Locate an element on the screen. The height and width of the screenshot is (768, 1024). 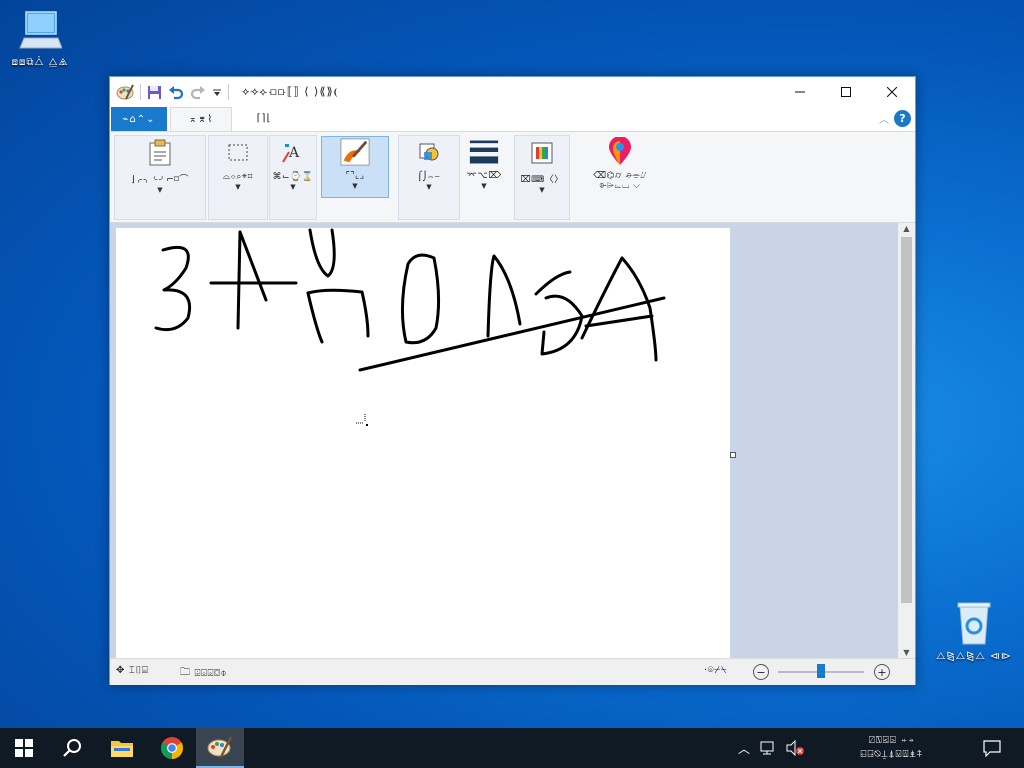
zoom-label-text: ·⌾⌿⍀ is located at coordinates (716, 670).